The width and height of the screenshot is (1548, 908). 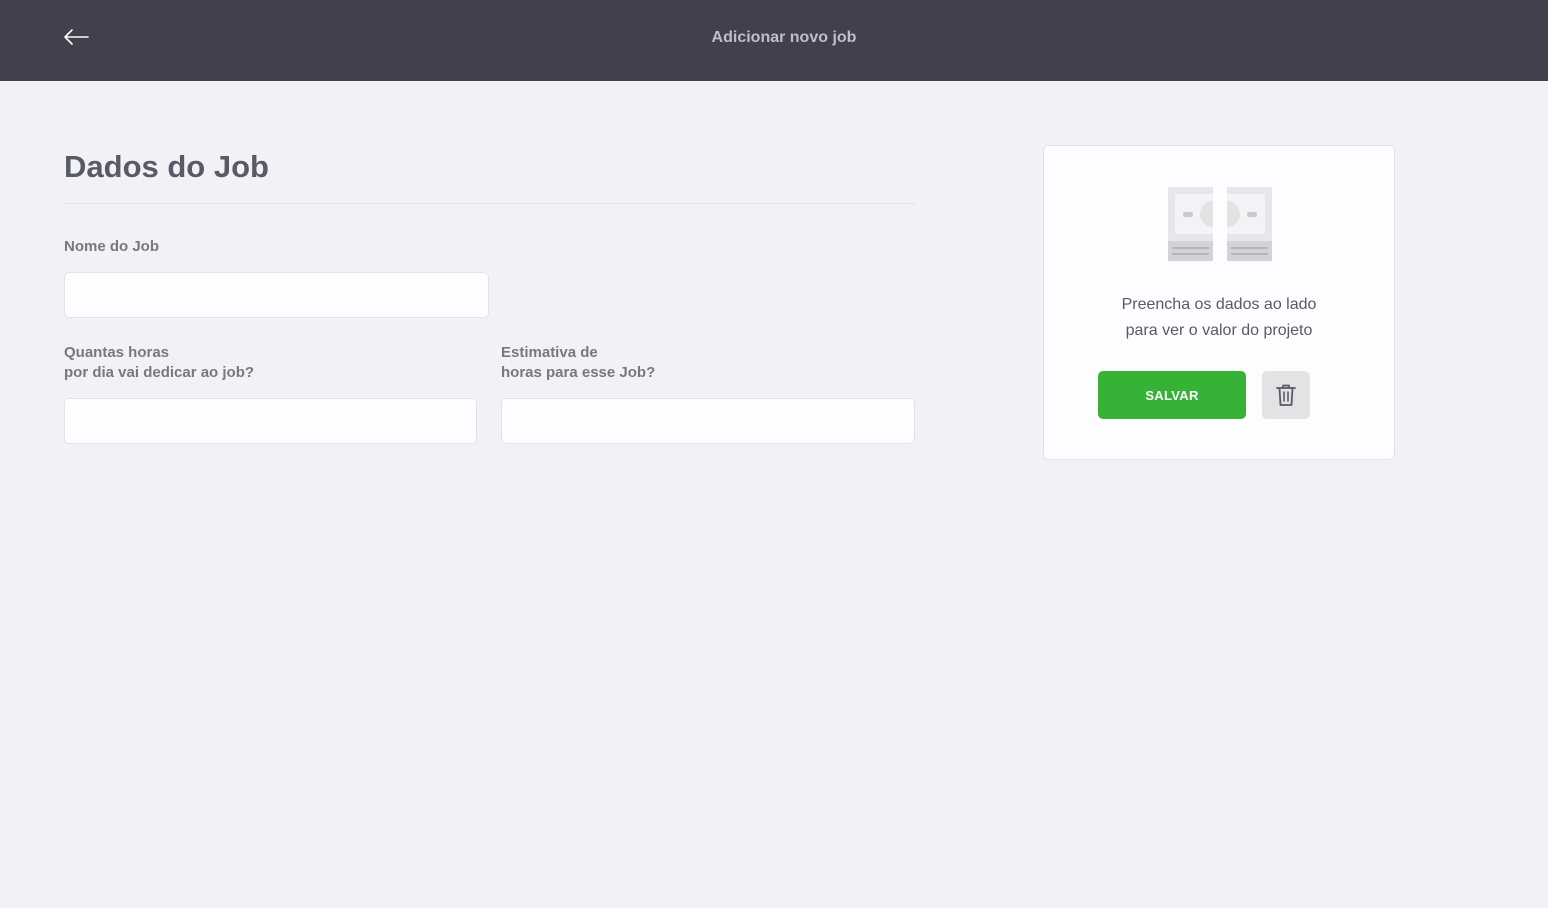 I want to click on job-name-input, so click(x=276, y=295).